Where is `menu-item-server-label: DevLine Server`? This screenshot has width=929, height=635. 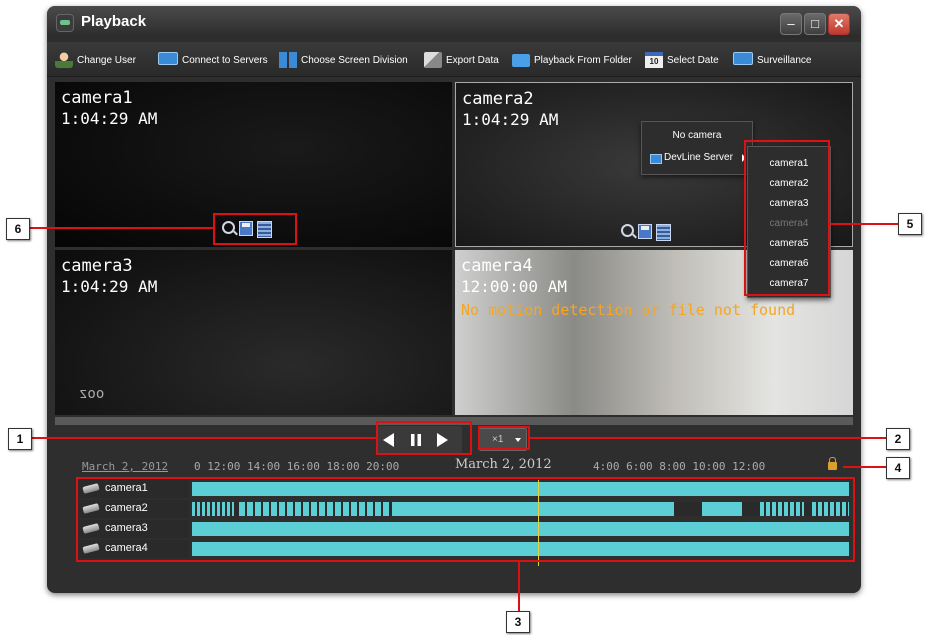 menu-item-server-label: DevLine Server is located at coordinates (698, 157).